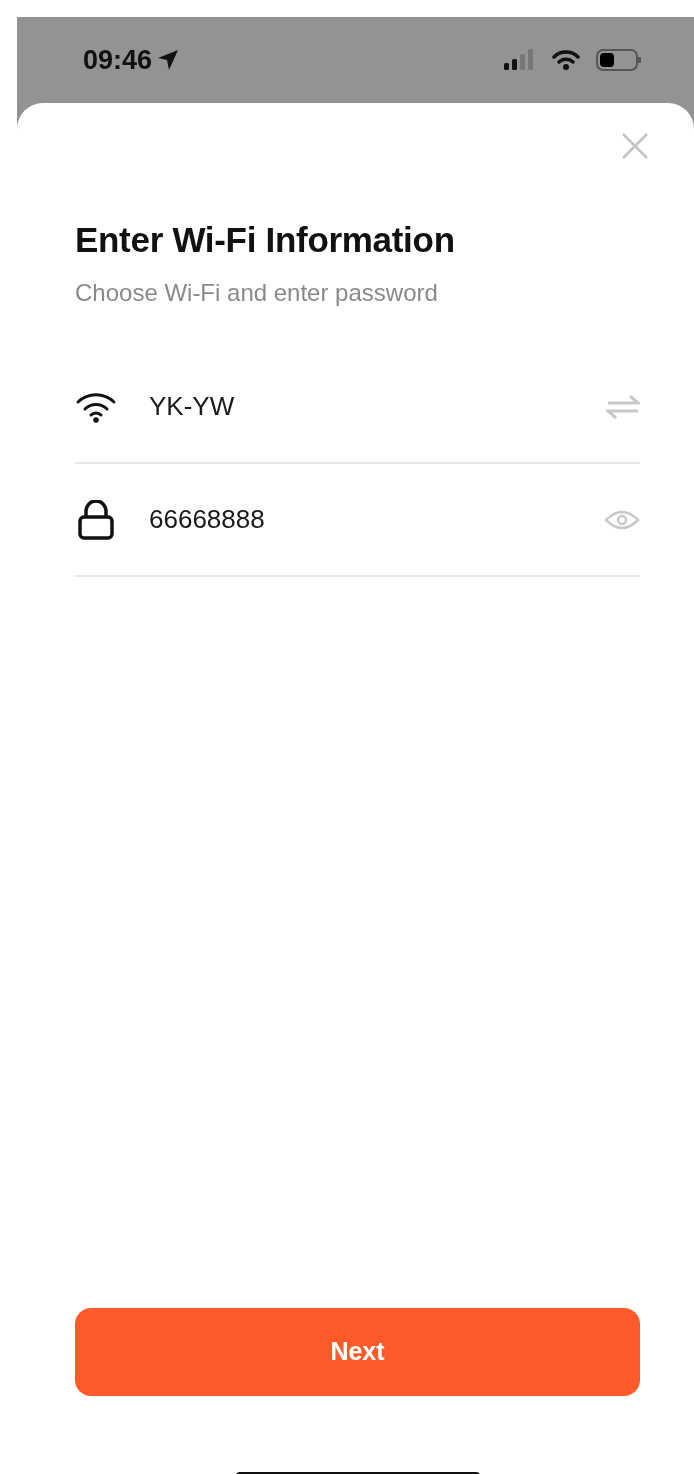 This screenshot has width=694, height=1474. What do you see at coordinates (96, 519) in the screenshot?
I see `lock-icon` at bounding box center [96, 519].